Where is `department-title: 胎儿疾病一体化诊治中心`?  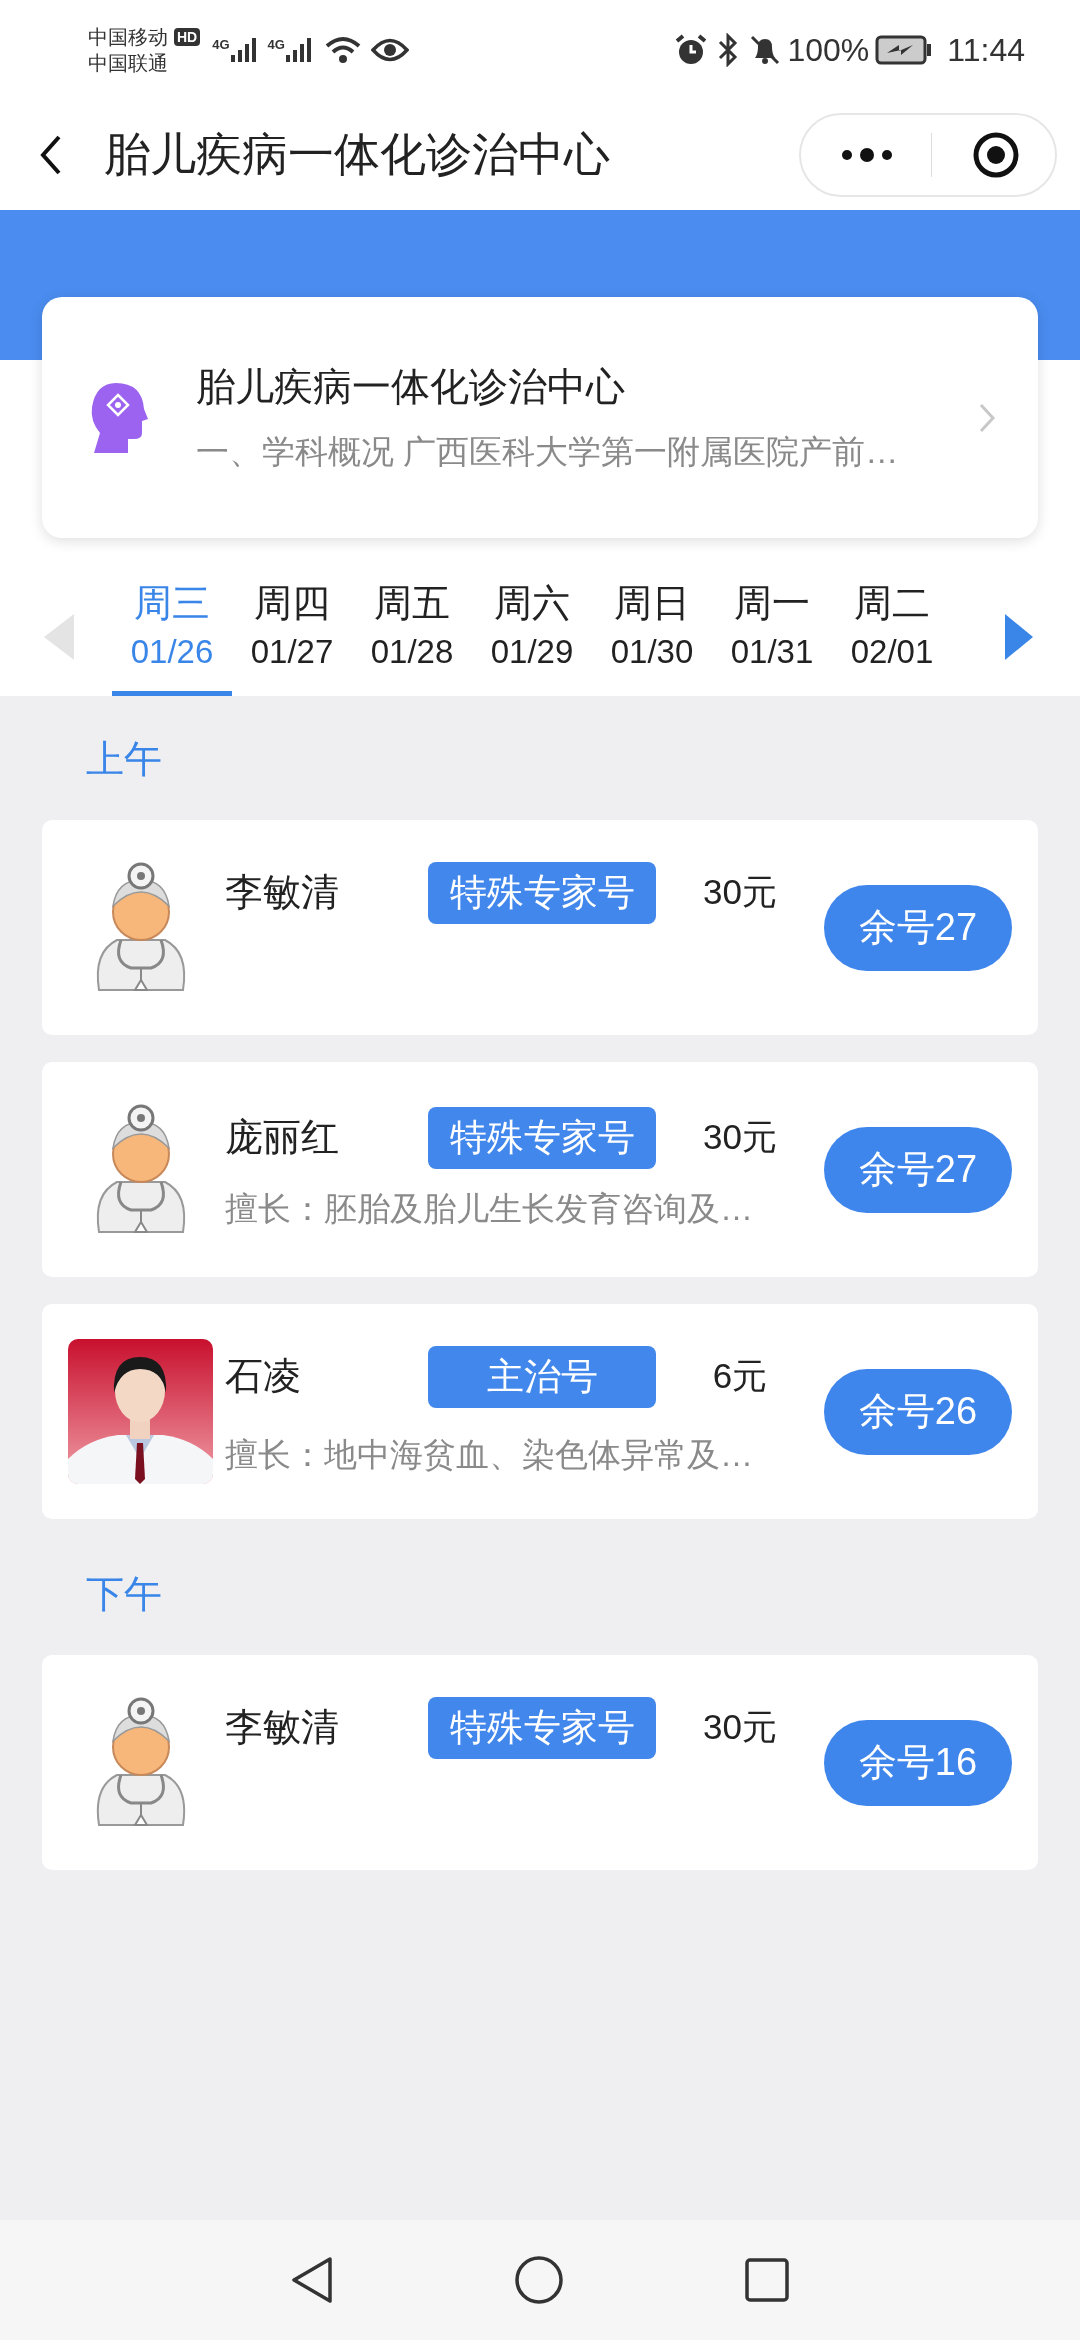 department-title: 胎儿疾病一体化诊治中心 is located at coordinates (411, 387).